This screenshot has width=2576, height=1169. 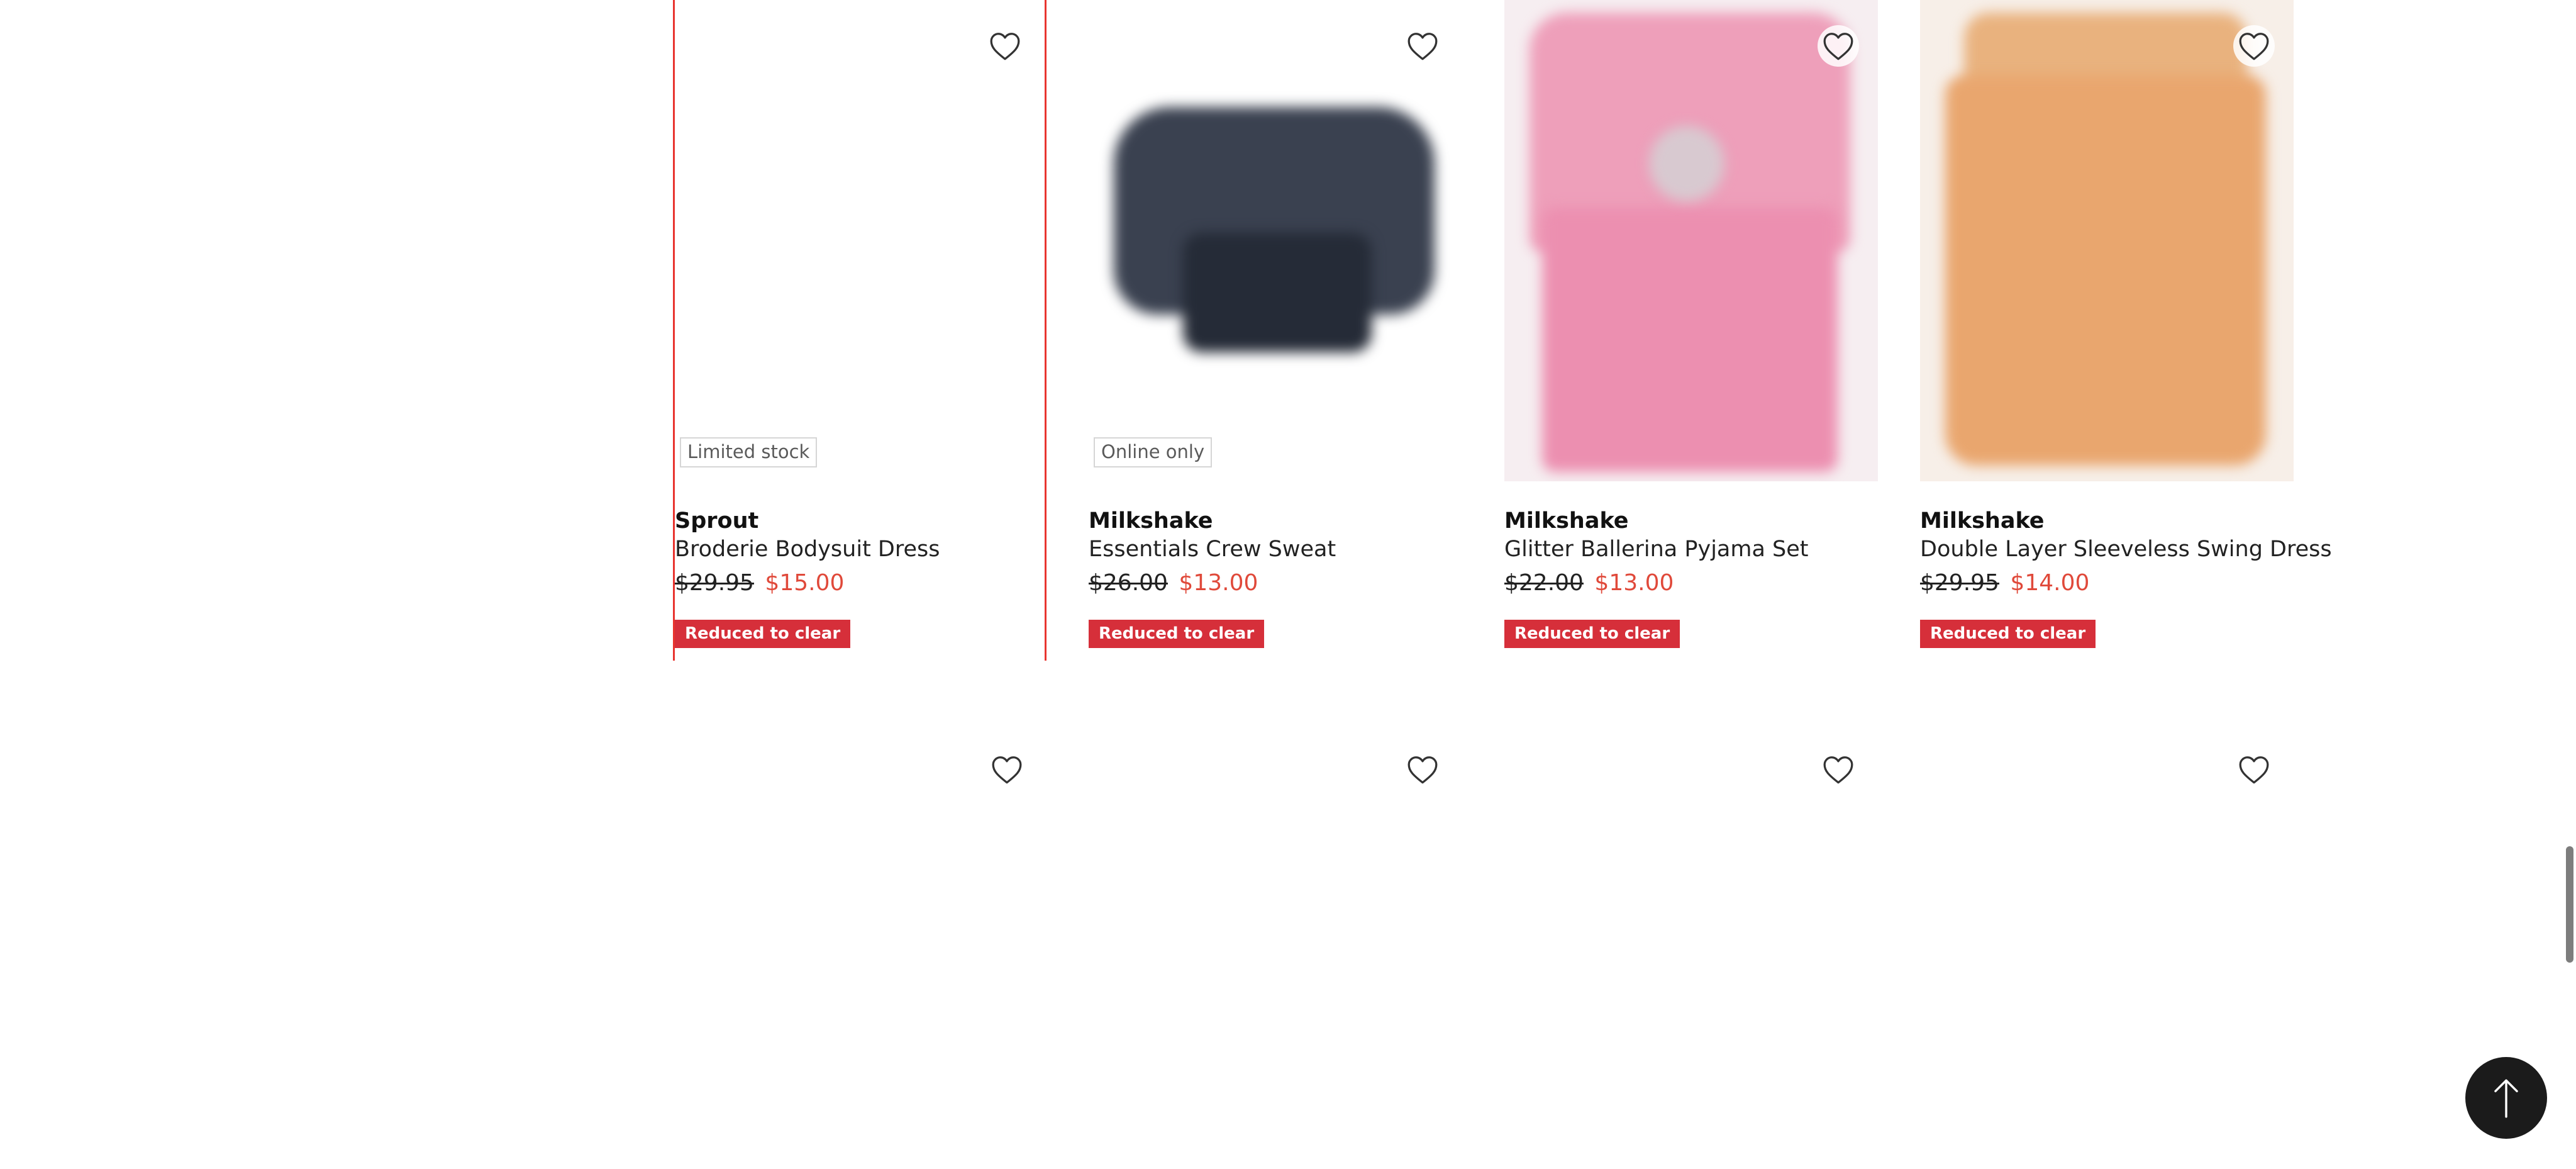 What do you see at coordinates (717, 521) in the screenshot?
I see `product-brand: Sprout` at bounding box center [717, 521].